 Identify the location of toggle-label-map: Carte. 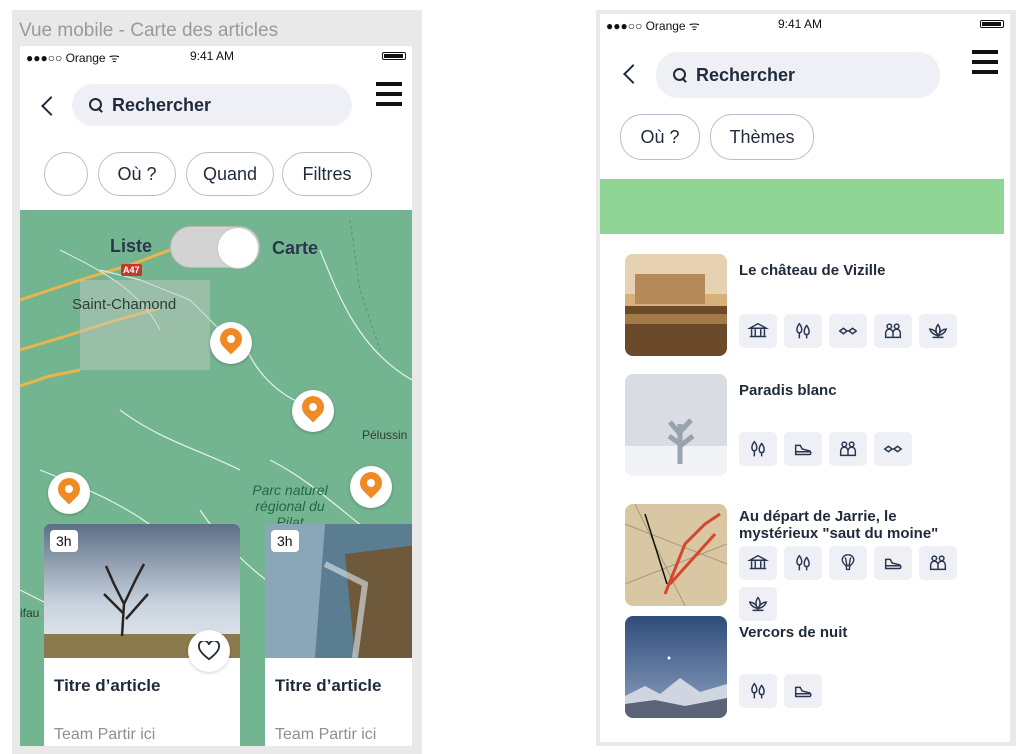
(295, 248).